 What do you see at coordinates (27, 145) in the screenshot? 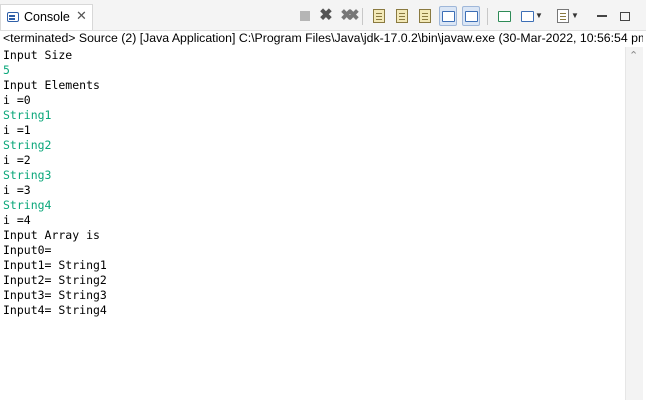
I see `console-input-line: String2` at bounding box center [27, 145].